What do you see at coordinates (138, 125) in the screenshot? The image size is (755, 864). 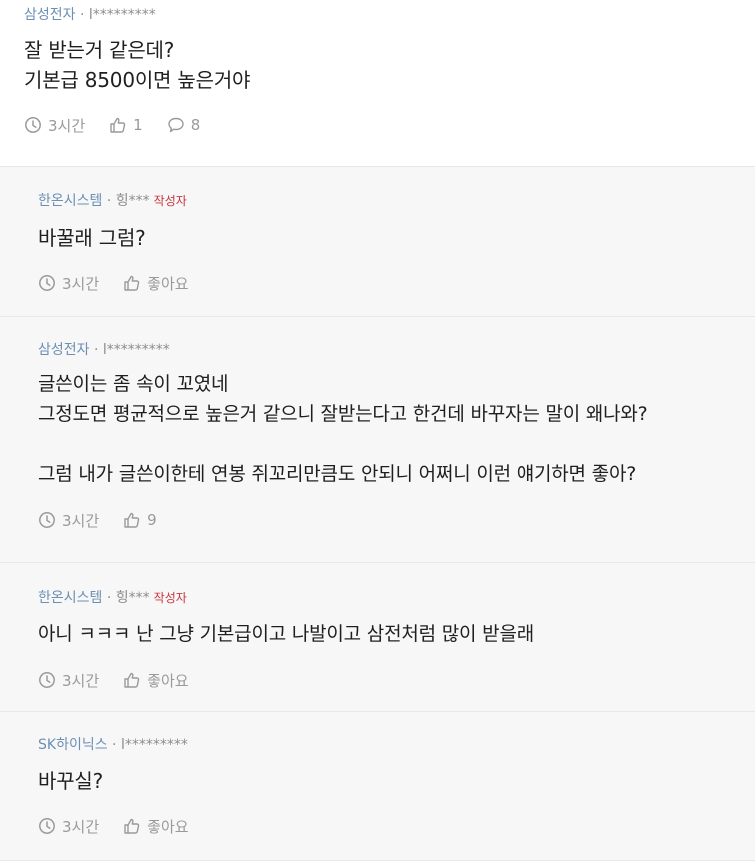 I see `like-count: 1` at bounding box center [138, 125].